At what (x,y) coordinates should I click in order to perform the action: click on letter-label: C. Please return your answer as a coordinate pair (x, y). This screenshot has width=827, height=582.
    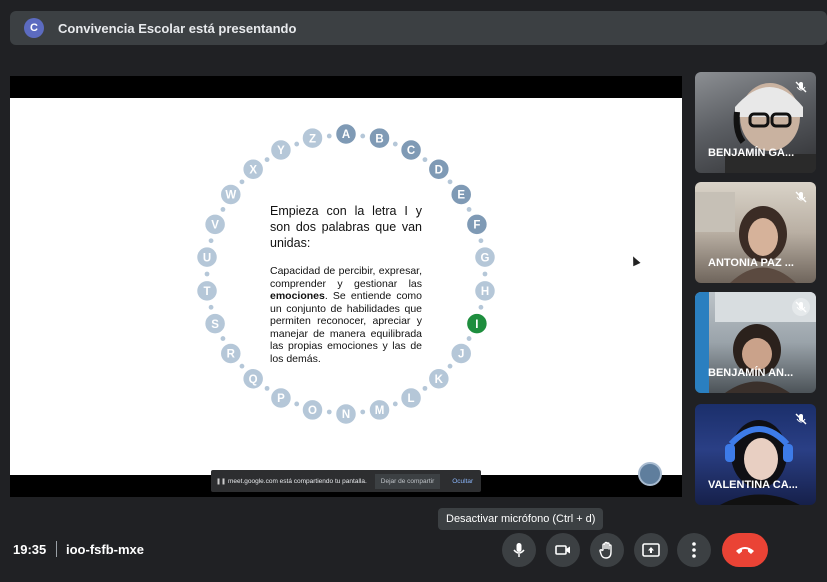
    Looking at the image, I should click on (411, 151).